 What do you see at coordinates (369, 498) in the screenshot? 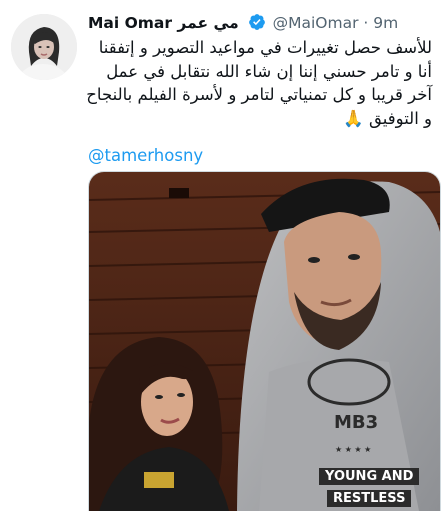
I see `hoodie-print-bottom-2: RESTLESS` at bounding box center [369, 498].